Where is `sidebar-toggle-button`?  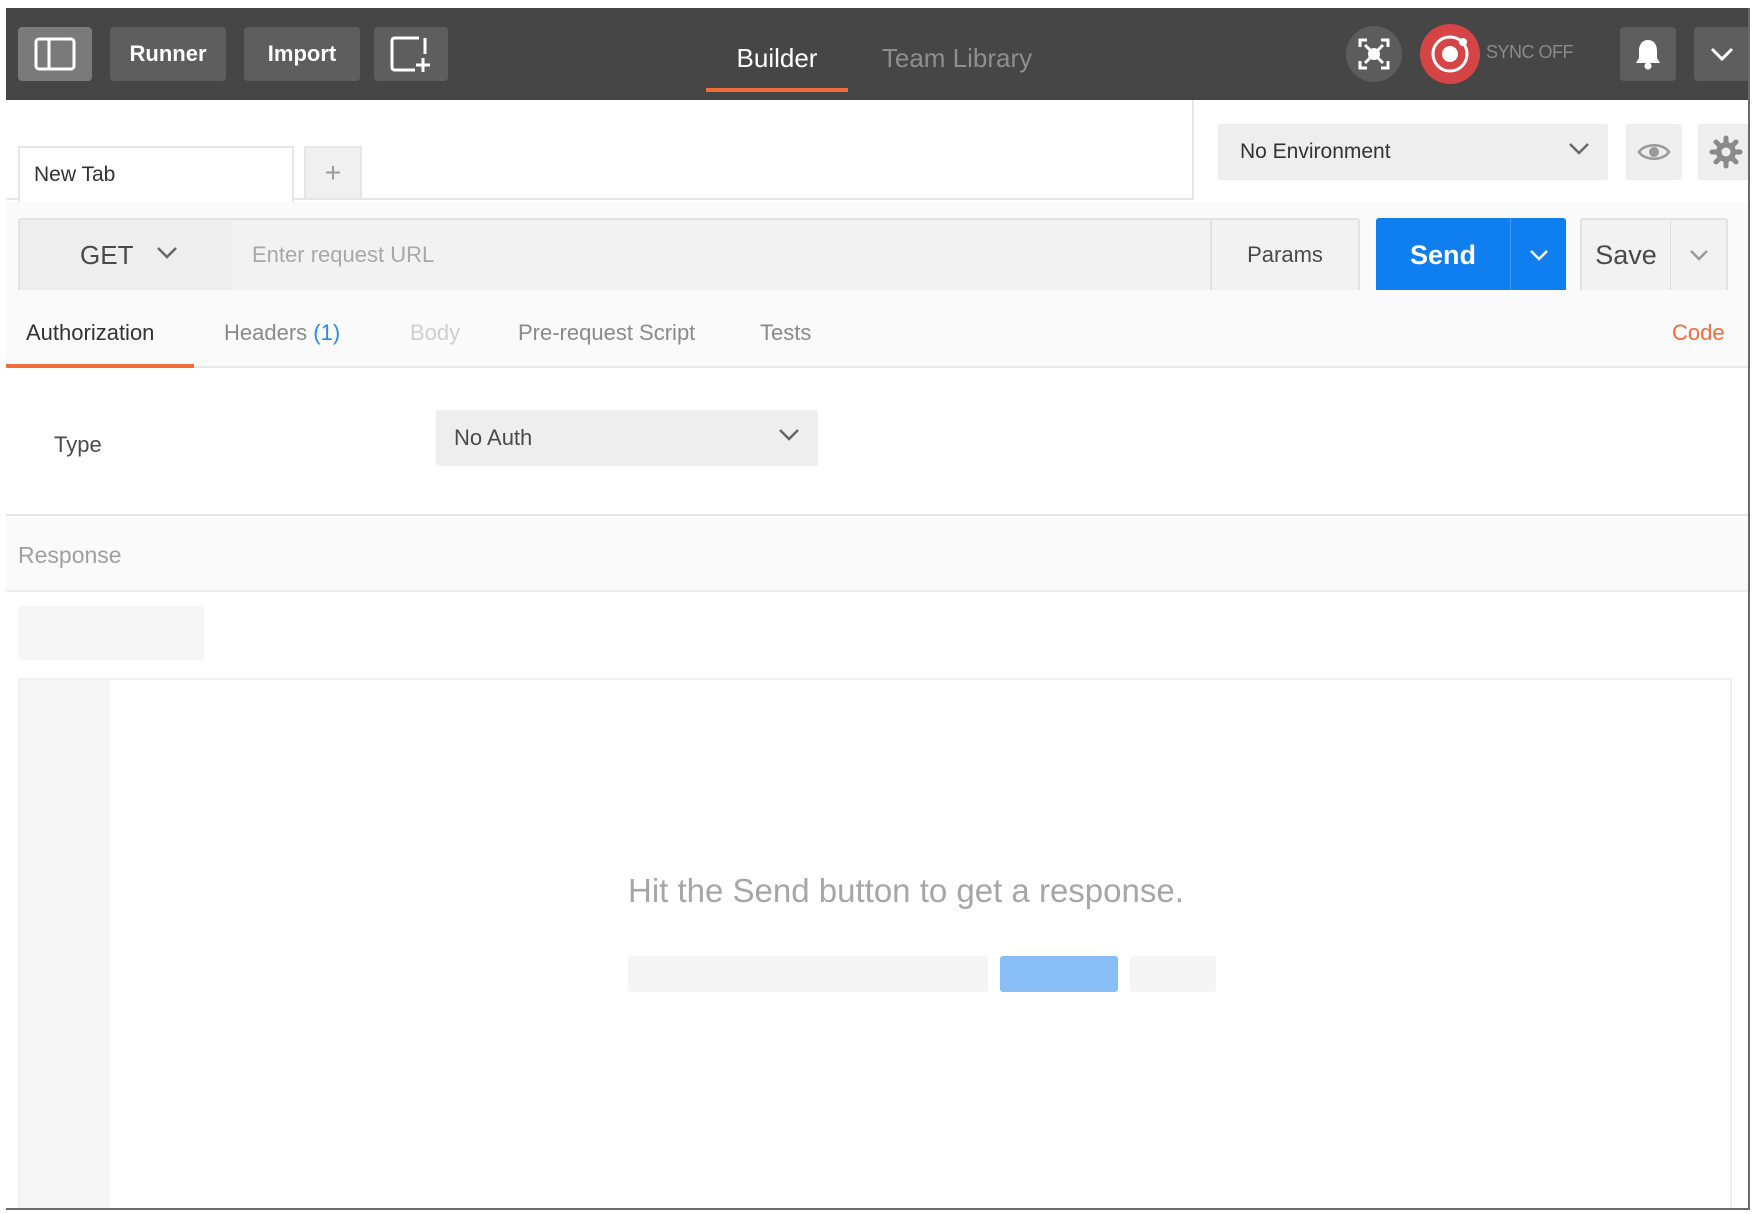
sidebar-toggle-button is located at coordinates (55, 54).